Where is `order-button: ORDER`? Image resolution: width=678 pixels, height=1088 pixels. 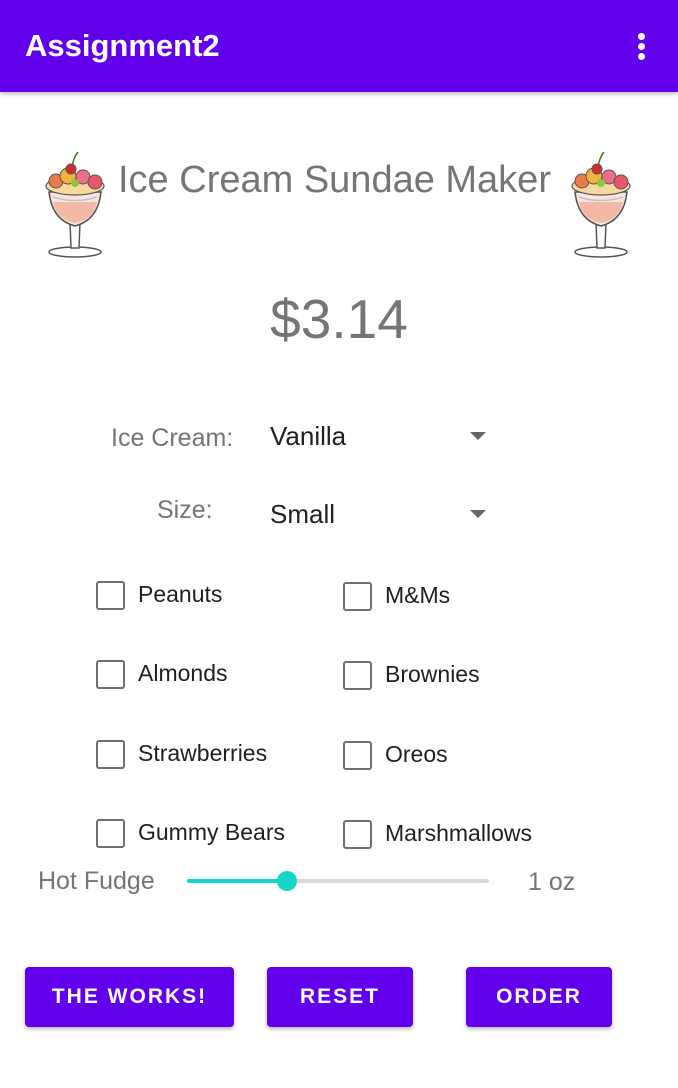 order-button: ORDER is located at coordinates (539, 997).